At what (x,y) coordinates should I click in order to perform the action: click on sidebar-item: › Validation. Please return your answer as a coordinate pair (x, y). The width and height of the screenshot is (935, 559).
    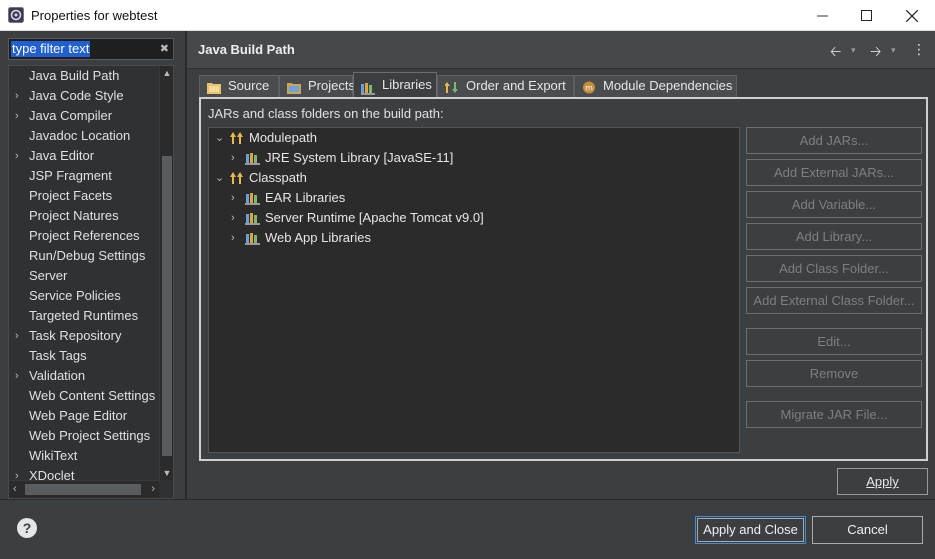
    Looking at the image, I should click on (84, 376).